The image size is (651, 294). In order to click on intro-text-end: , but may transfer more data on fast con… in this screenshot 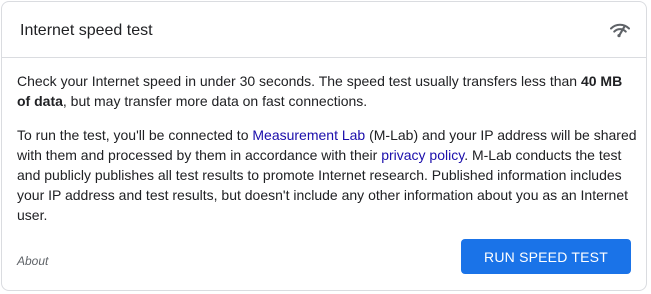, I will do `click(215, 101)`.